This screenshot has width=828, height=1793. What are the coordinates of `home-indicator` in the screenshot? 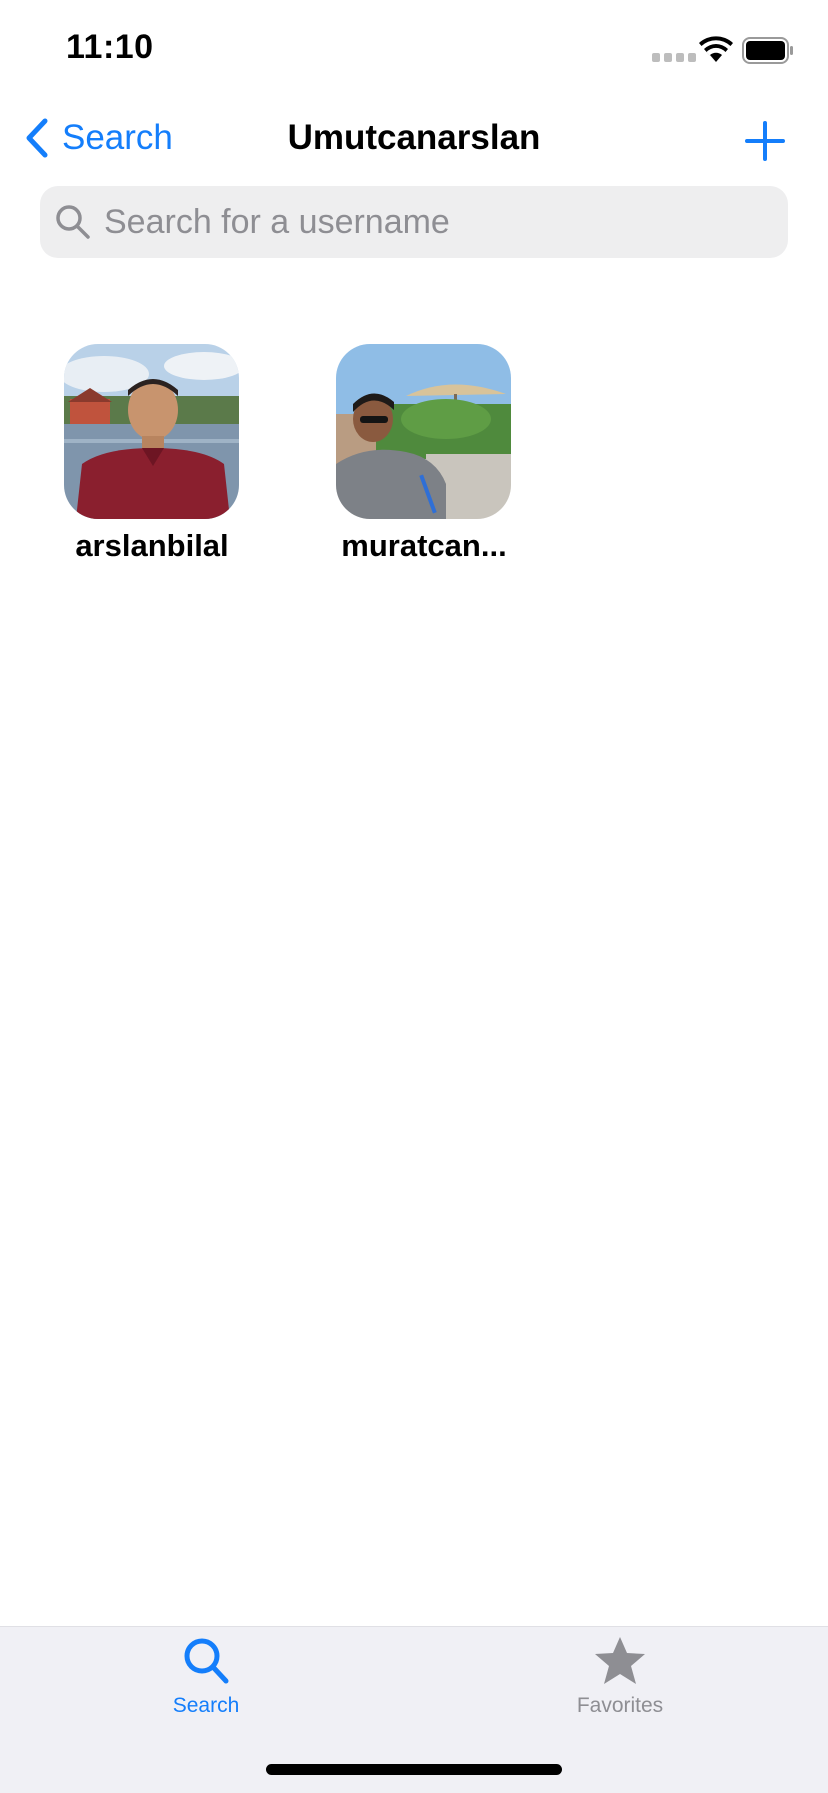 It's located at (414, 1769).